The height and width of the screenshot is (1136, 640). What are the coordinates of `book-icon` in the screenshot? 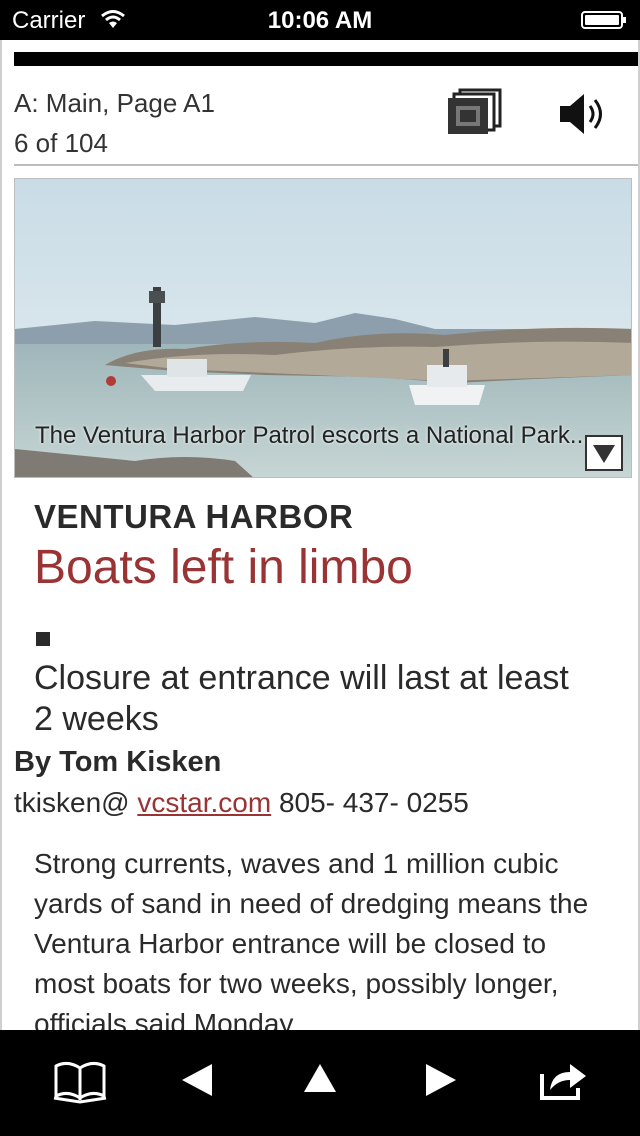 It's located at (80, 1082).